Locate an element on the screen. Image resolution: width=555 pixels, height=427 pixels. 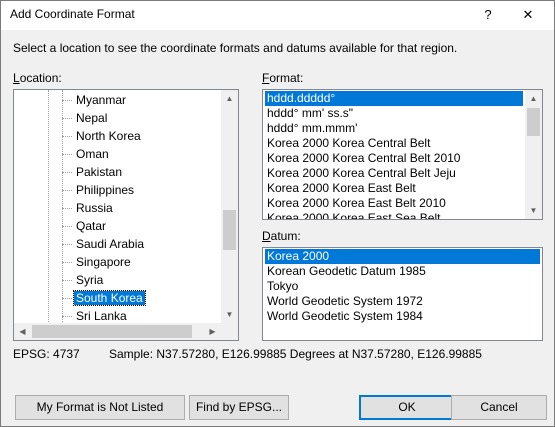
tree-item-label: Philippines is located at coordinates (105, 190).